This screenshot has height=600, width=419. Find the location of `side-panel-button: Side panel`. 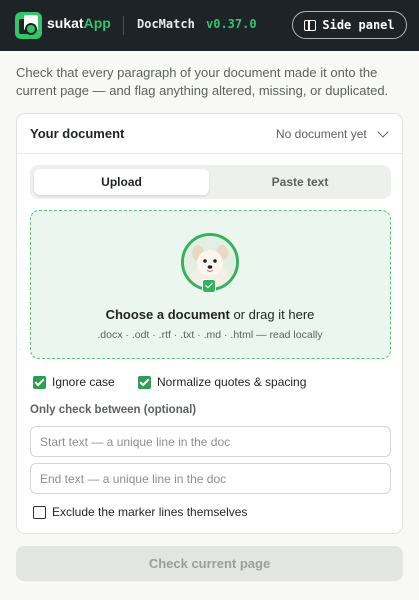

side-panel-button: Side panel is located at coordinates (349, 25).